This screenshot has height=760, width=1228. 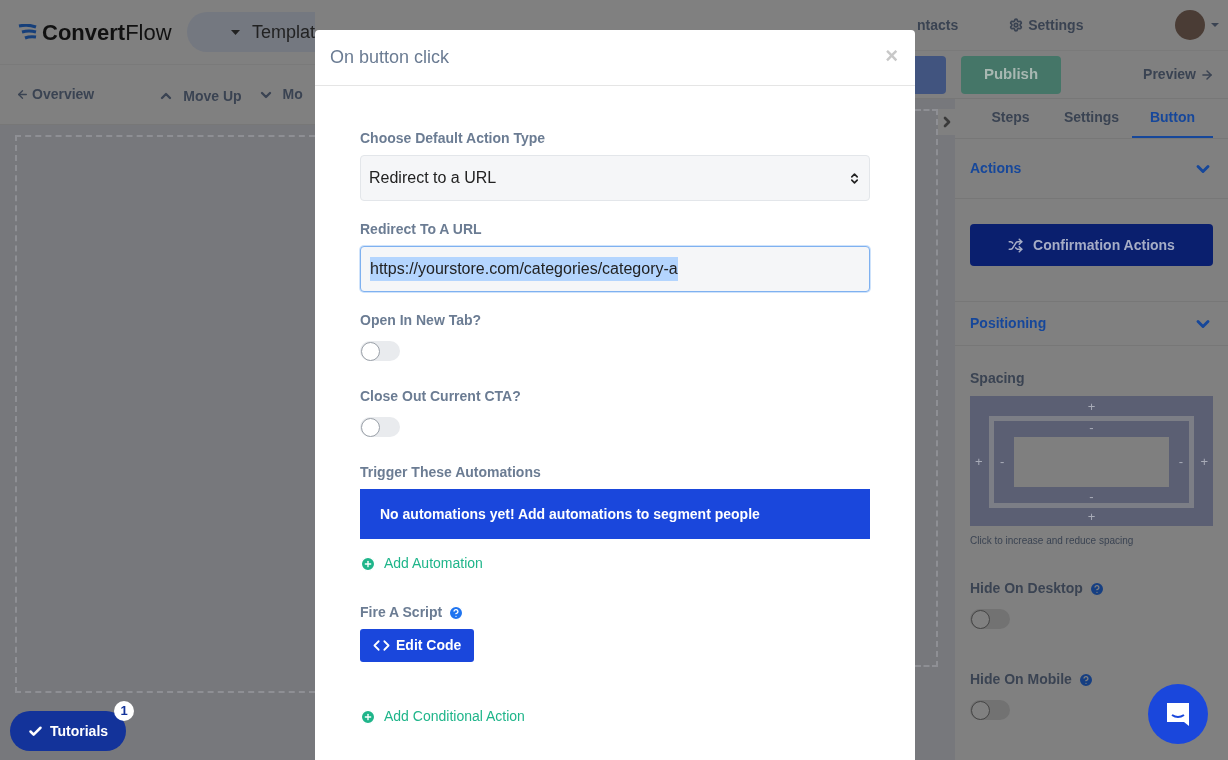 What do you see at coordinates (938, 25) in the screenshot?
I see `nav-item: ntacts` at bounding box center [938, 25].